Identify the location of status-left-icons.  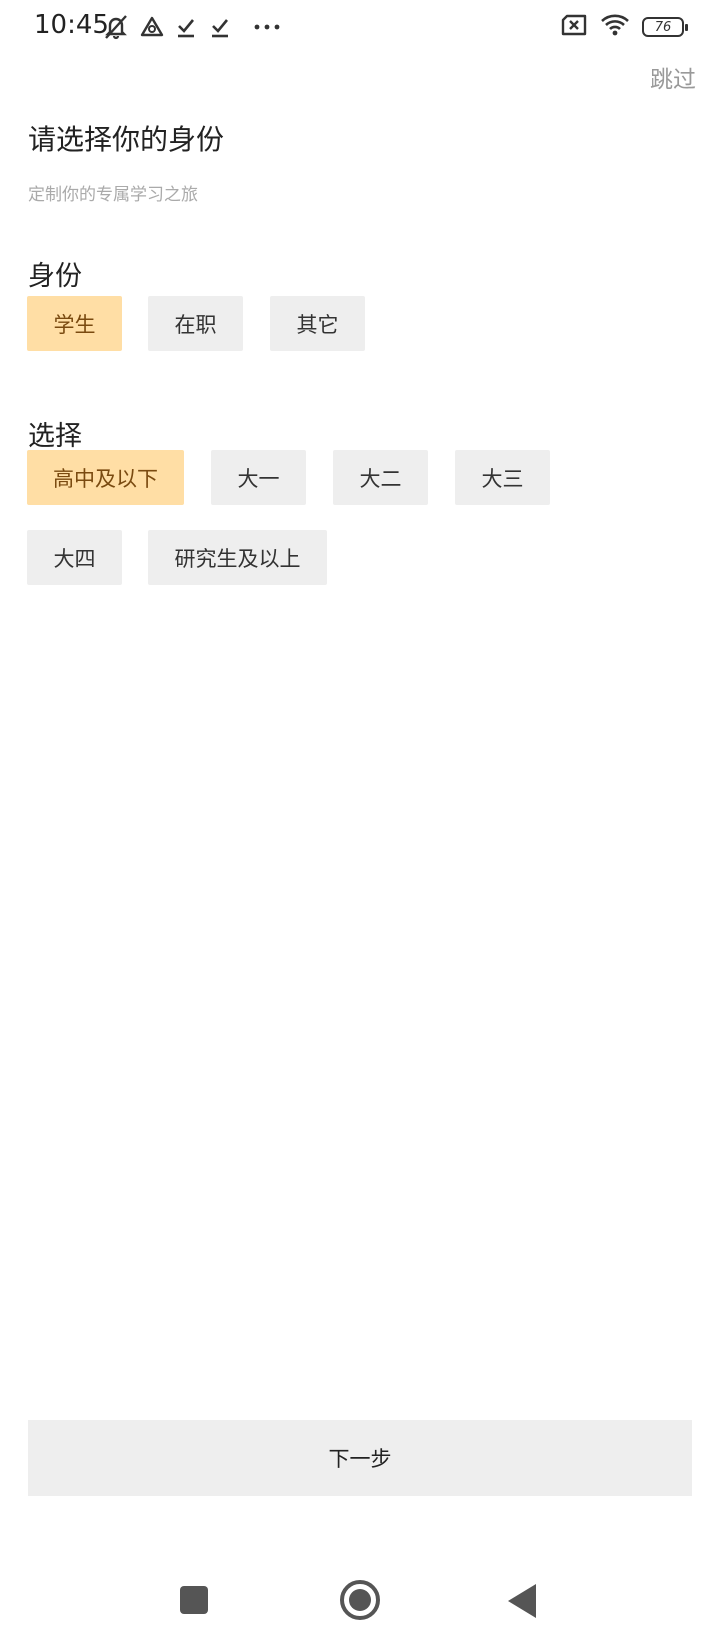
(192, 27).